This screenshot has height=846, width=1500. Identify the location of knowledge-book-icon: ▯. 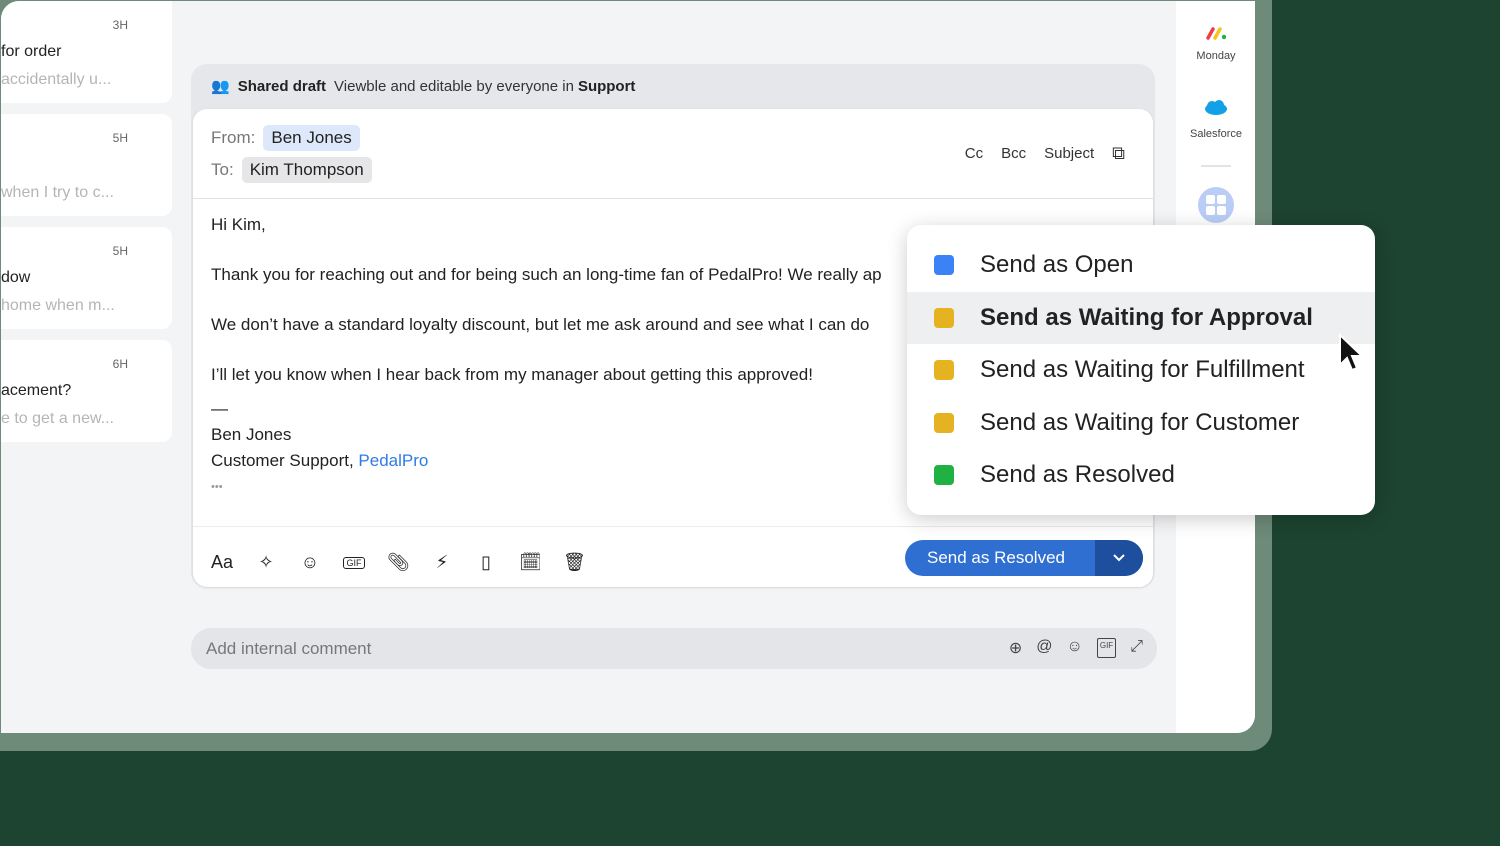
(486, 562).